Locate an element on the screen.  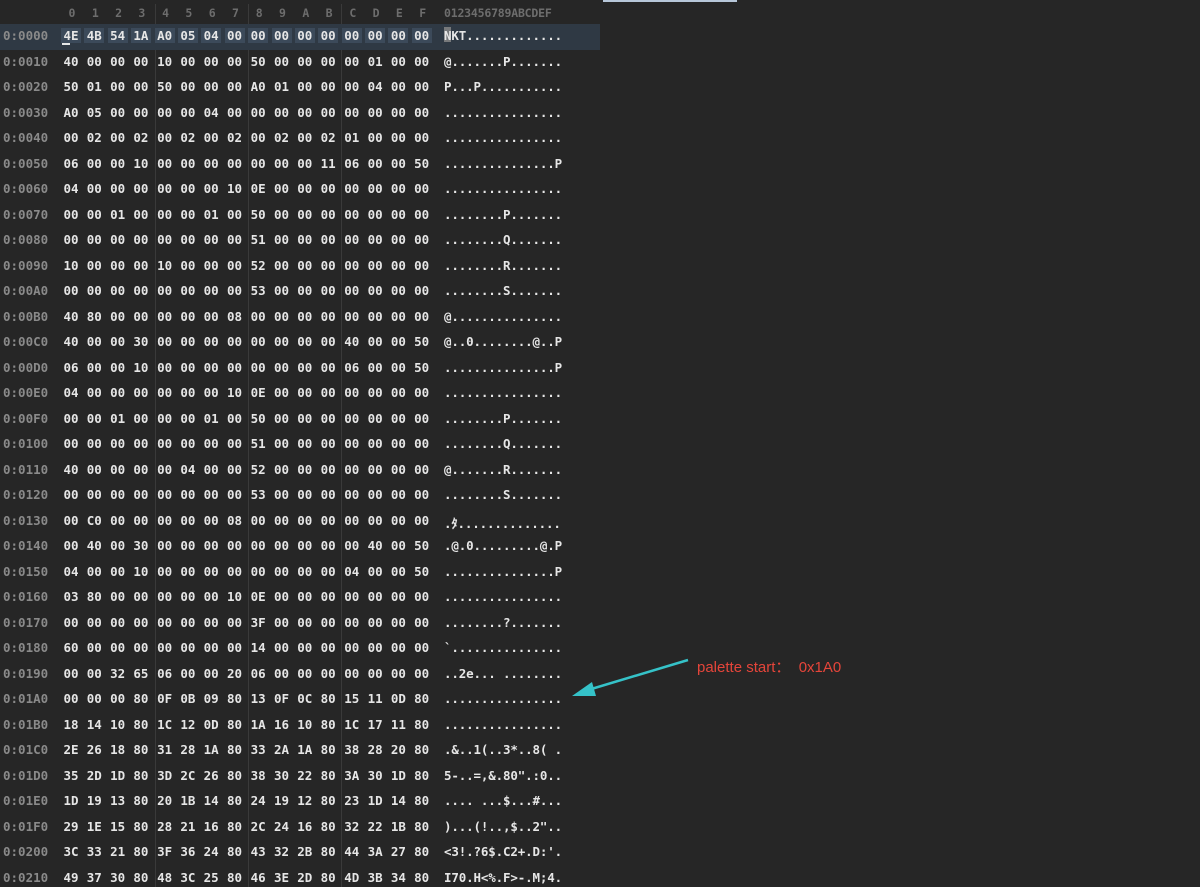
hex-byte: 65 is located at coordinates (141, 673).